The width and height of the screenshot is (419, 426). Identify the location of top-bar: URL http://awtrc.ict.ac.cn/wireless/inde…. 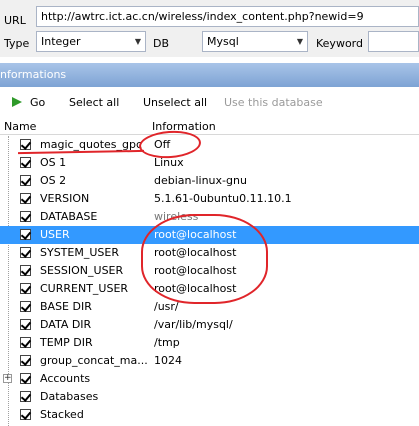
(209, 28).